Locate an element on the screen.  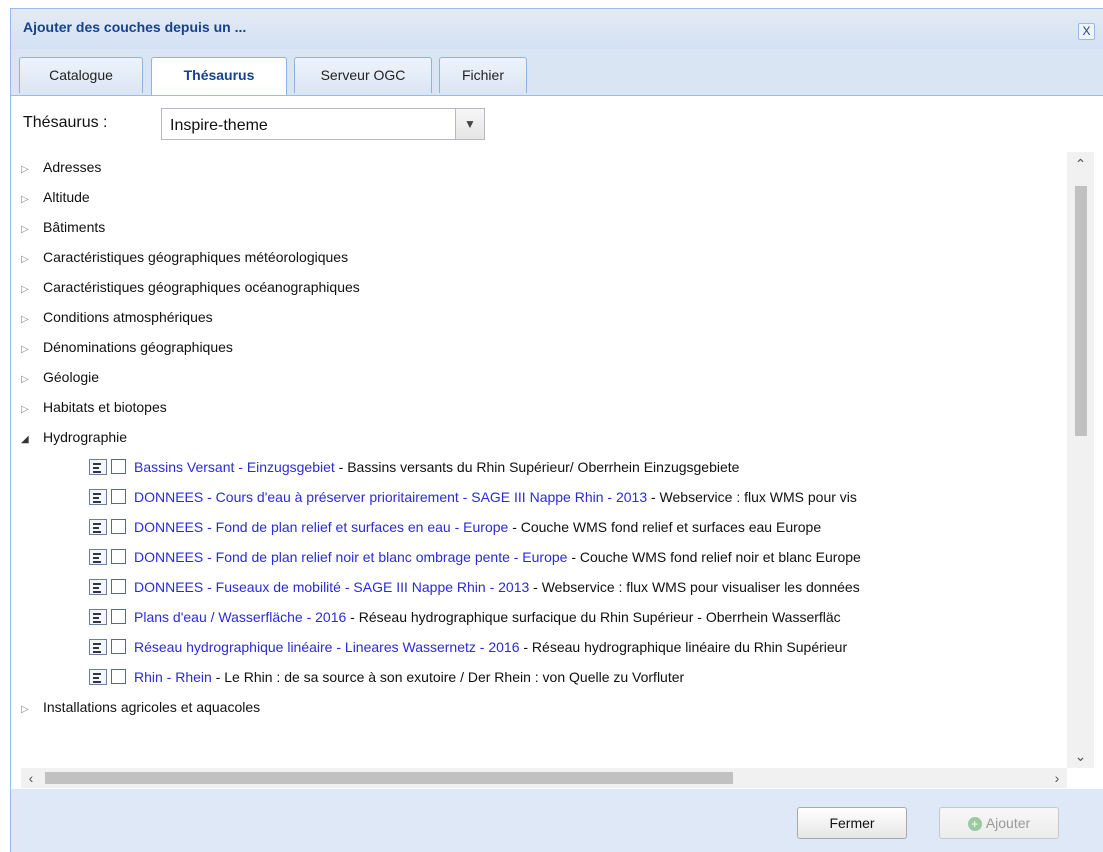
vertical-scrollbar: ⌃ ⌄ is located at coordinates (1080, 460).